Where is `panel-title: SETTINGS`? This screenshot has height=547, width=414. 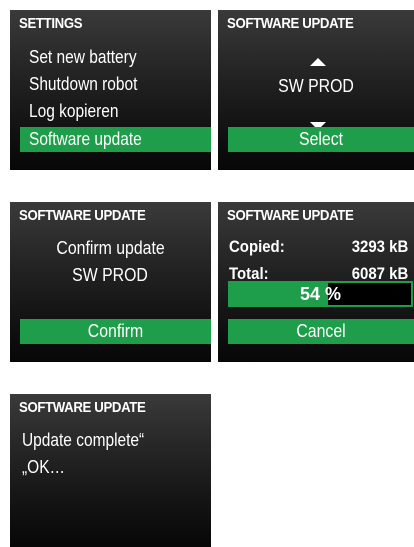 panel-title: SETTINGS is located at coordinates (51, 23).